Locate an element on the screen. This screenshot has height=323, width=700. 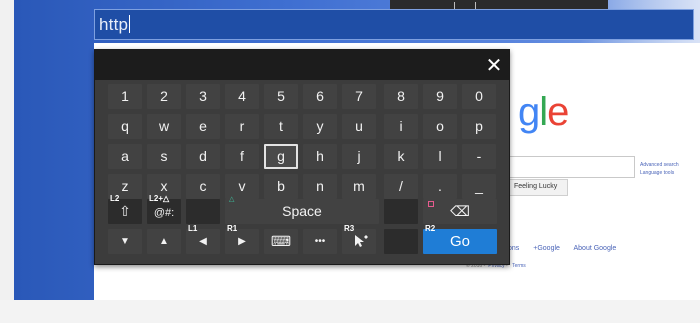
google-footer-links: ons +Google About Google is located at coordinates (568, 248).